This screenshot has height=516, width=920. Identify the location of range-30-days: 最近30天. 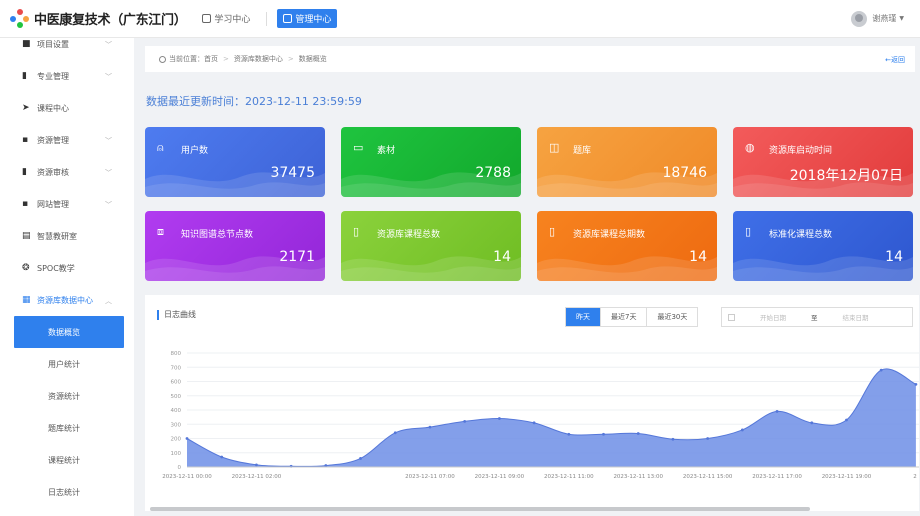
(671, 317).